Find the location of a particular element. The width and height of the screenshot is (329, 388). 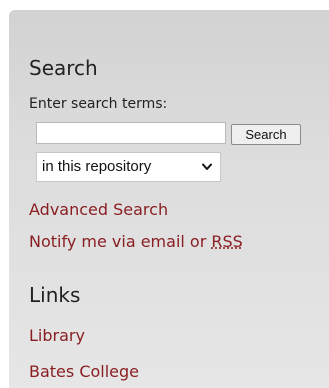

search-scope-select: in this repository is located at coordinates (128, 167).